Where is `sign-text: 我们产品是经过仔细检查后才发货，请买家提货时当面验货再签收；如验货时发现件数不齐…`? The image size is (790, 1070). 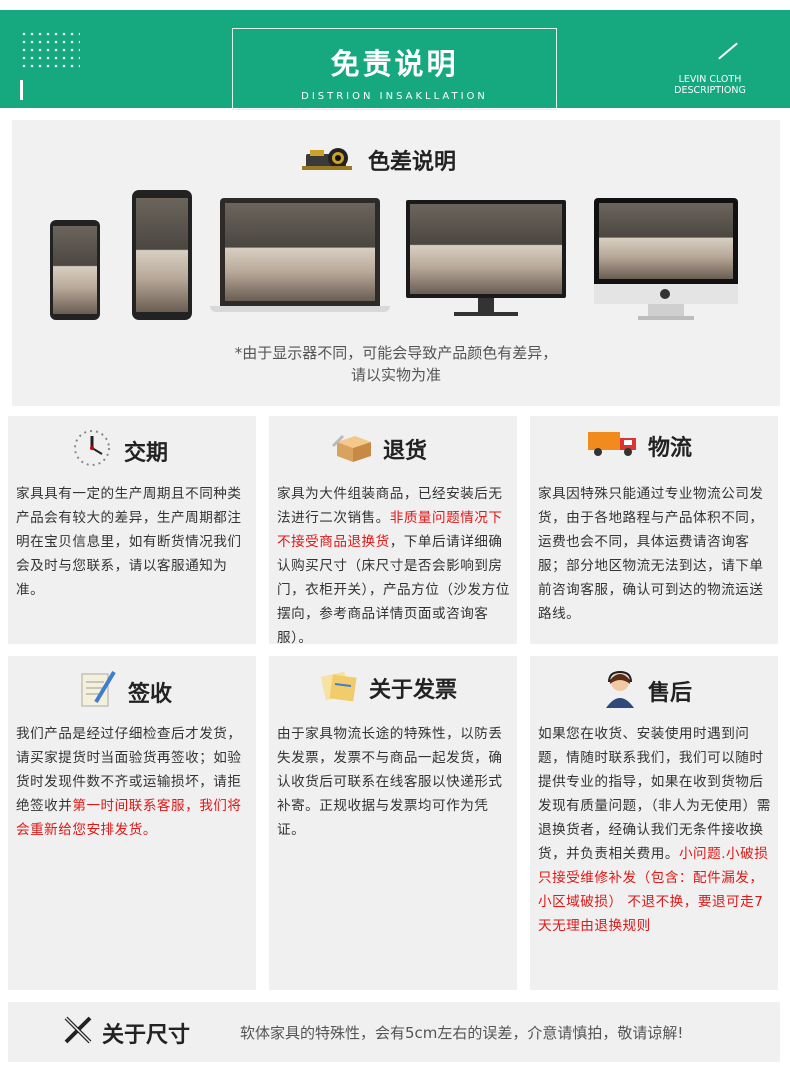
sign-text: 我们产品是经过仔细检查后才发货，请买家提货时当面验货再签收；如验货时发现件数不齐… is located at coordinates (133, 782).